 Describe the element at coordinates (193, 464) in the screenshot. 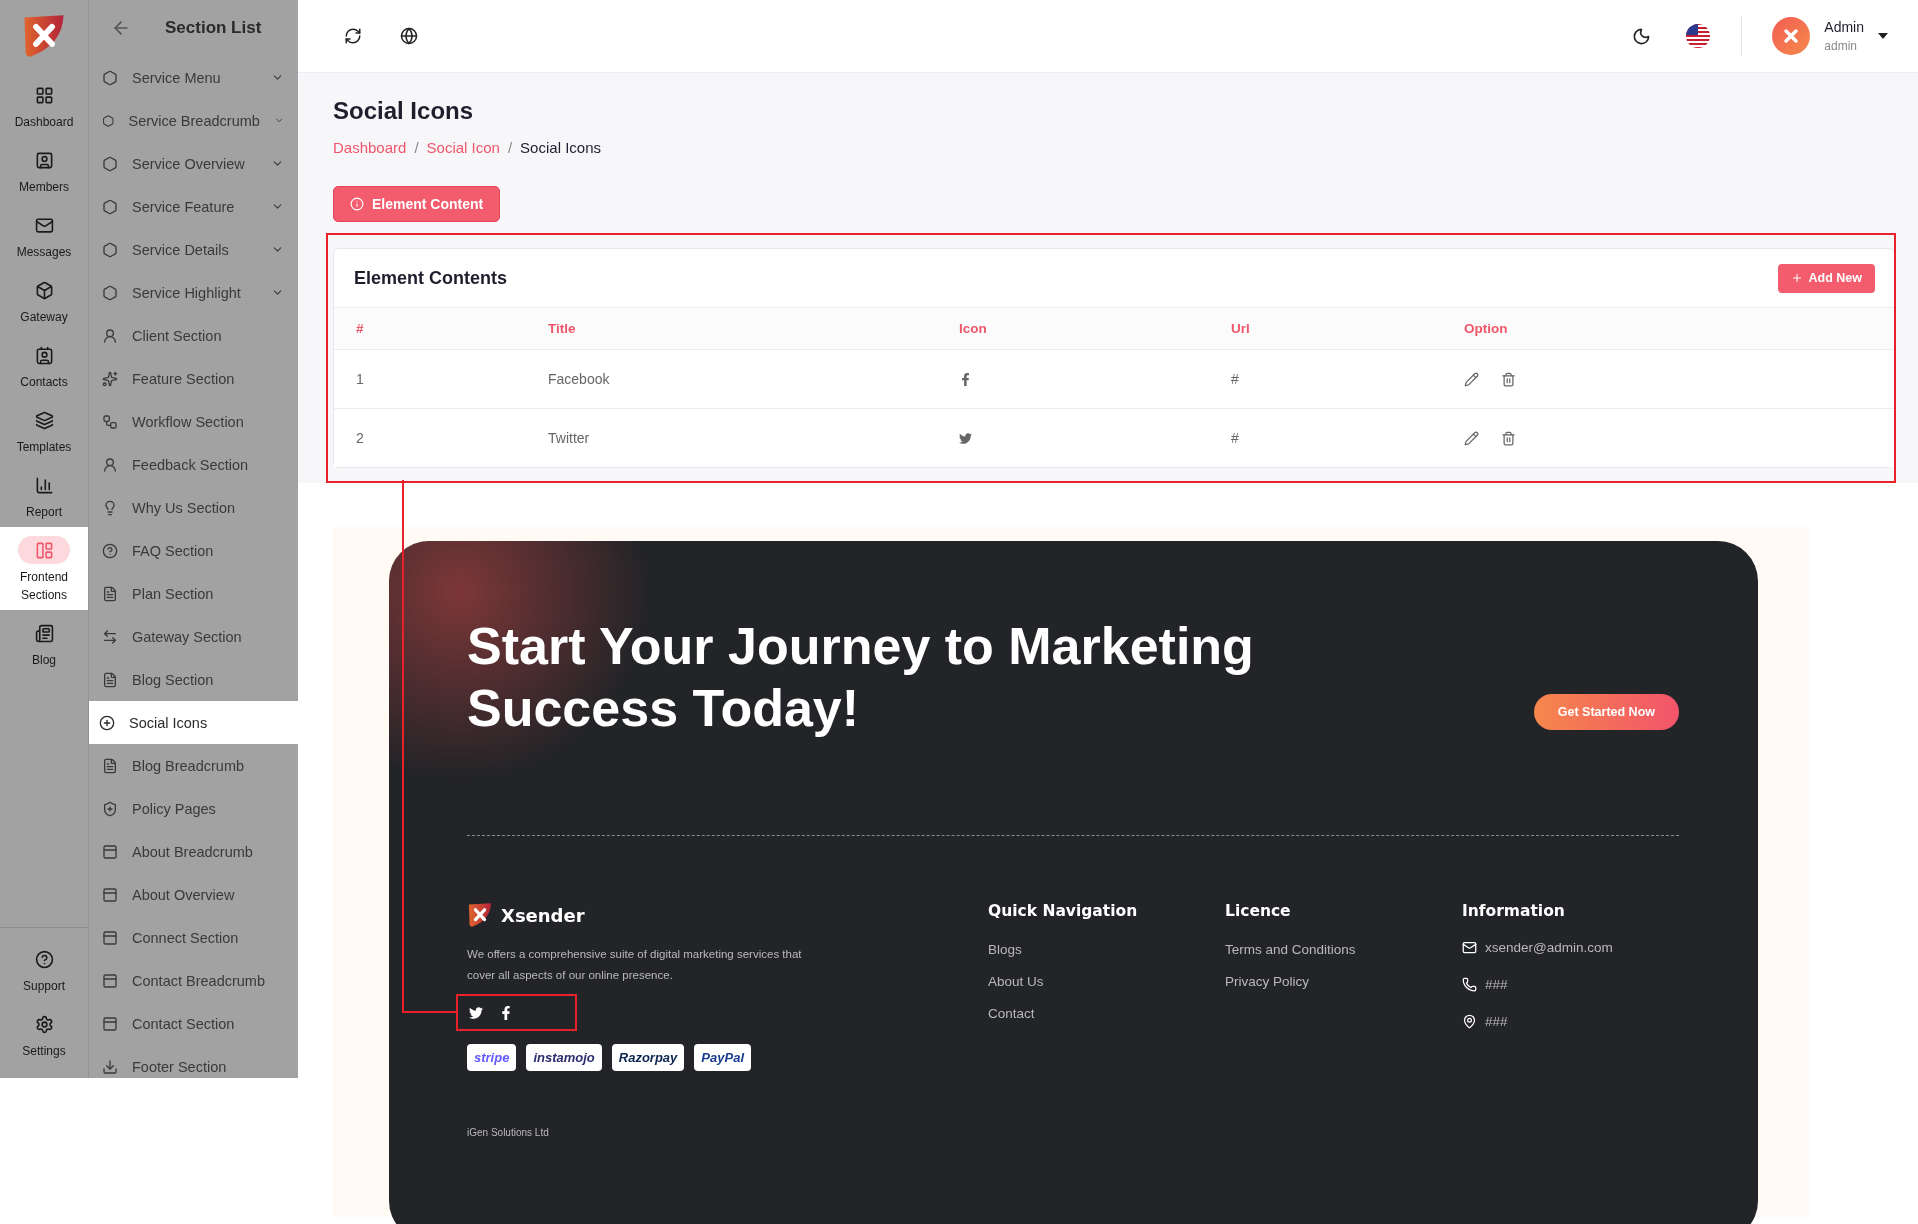

I see `section-item: Feedback Section` at that location.